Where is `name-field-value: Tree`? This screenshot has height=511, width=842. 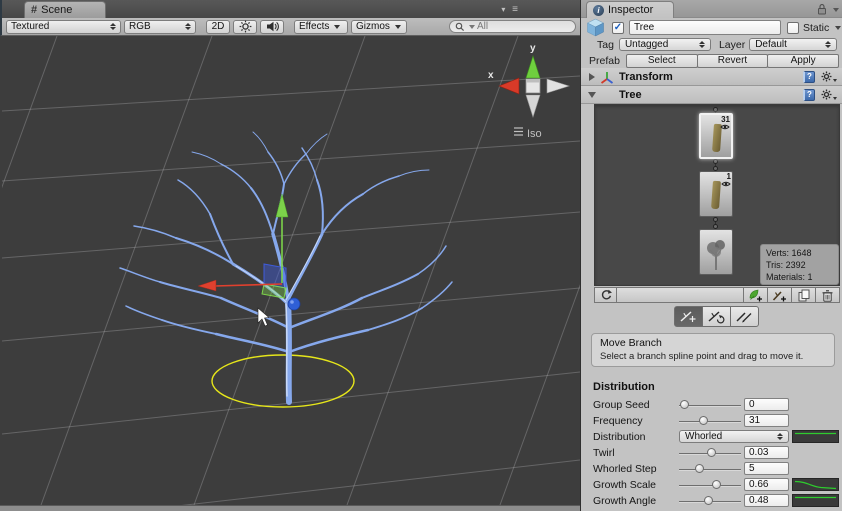
name-field-value: Tree is located at coordinates (644, 27).